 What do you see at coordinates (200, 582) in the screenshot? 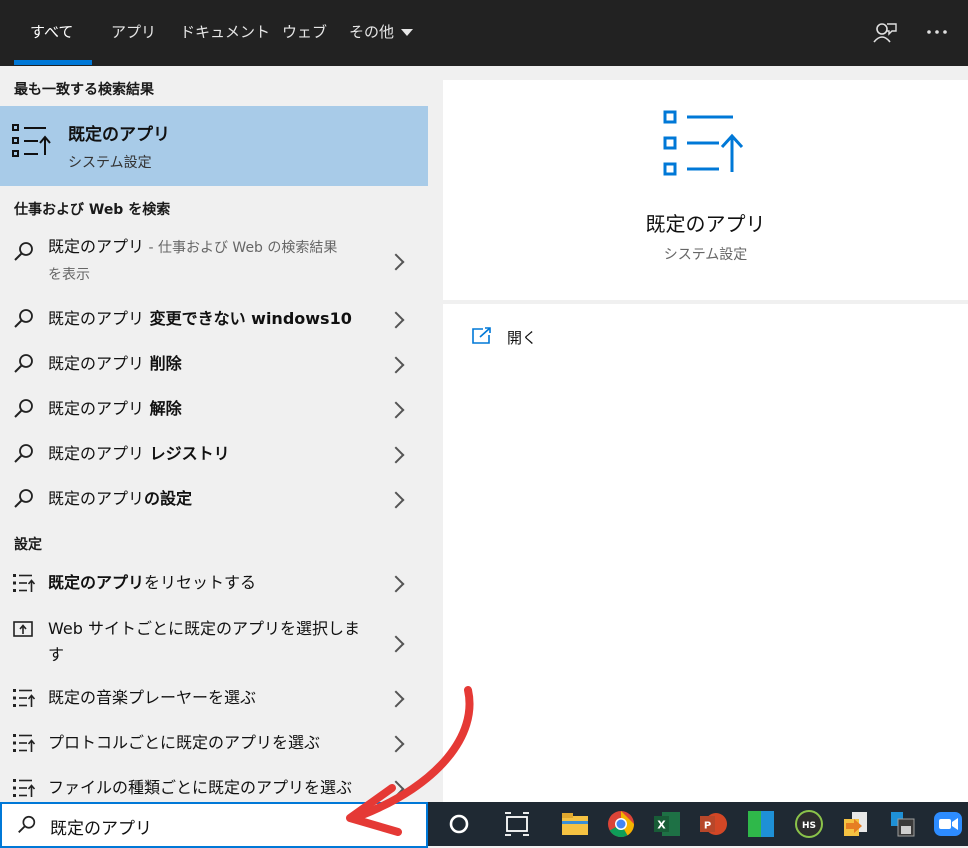
I see `settings-item-label: をリセットする` at bounding box center [200, 582].